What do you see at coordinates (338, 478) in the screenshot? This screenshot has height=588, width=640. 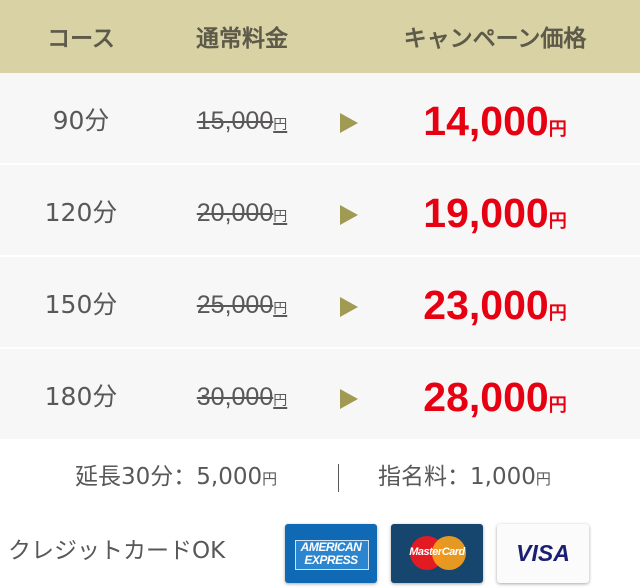 I see `divider` at bounding box center [338, 478].